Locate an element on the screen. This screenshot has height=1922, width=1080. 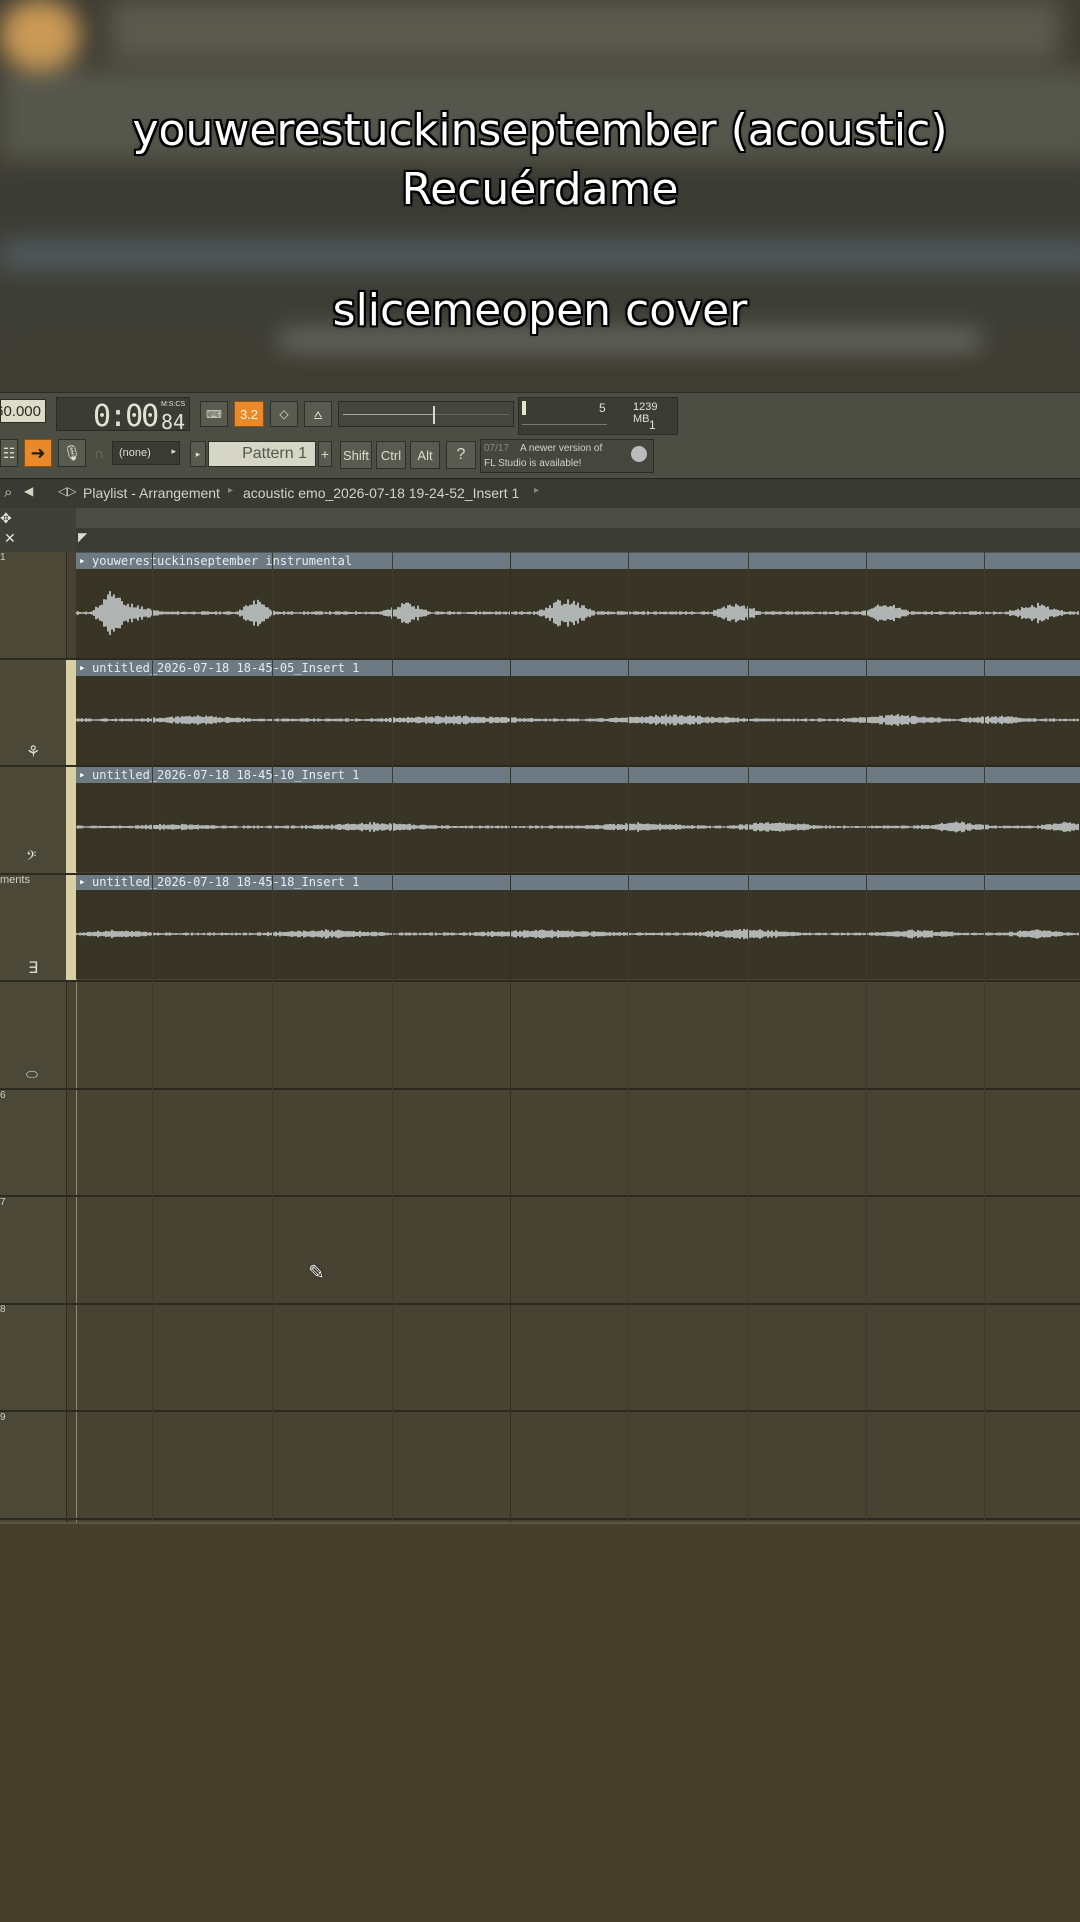
tempo-value: 60.000 is located at coordinates (20, 411).